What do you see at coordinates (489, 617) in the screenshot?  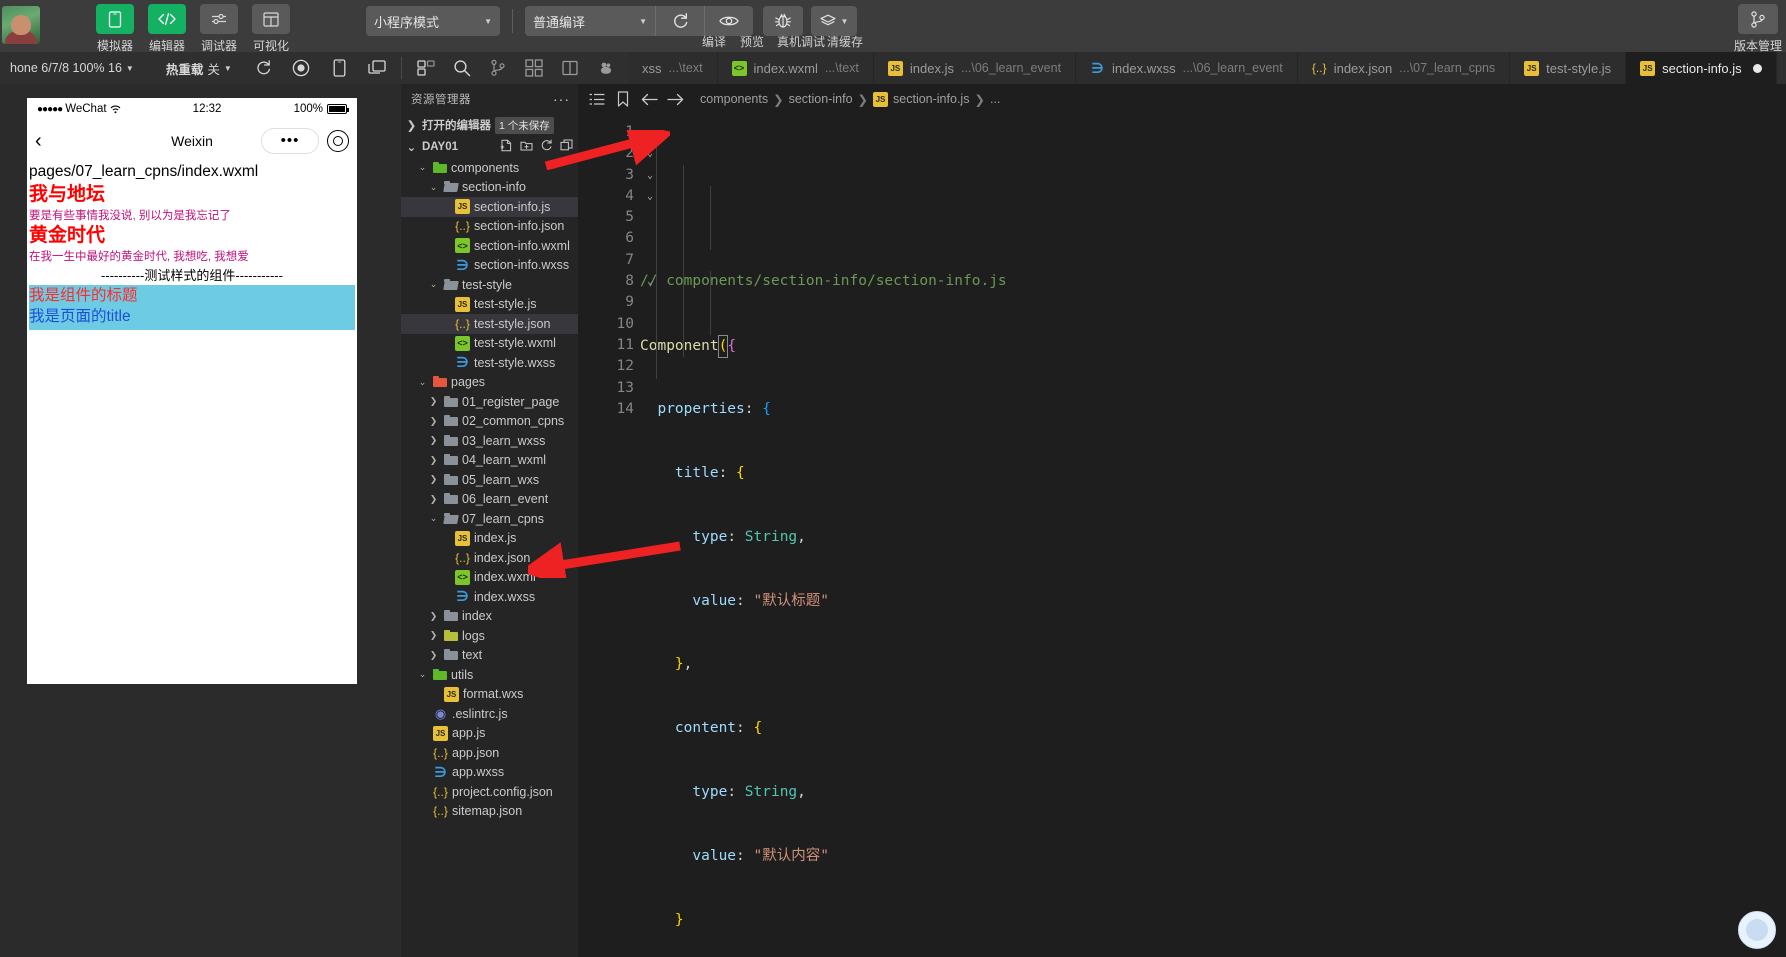 I see `tree-folder: ❯ index` at bounding box center [489, 617].